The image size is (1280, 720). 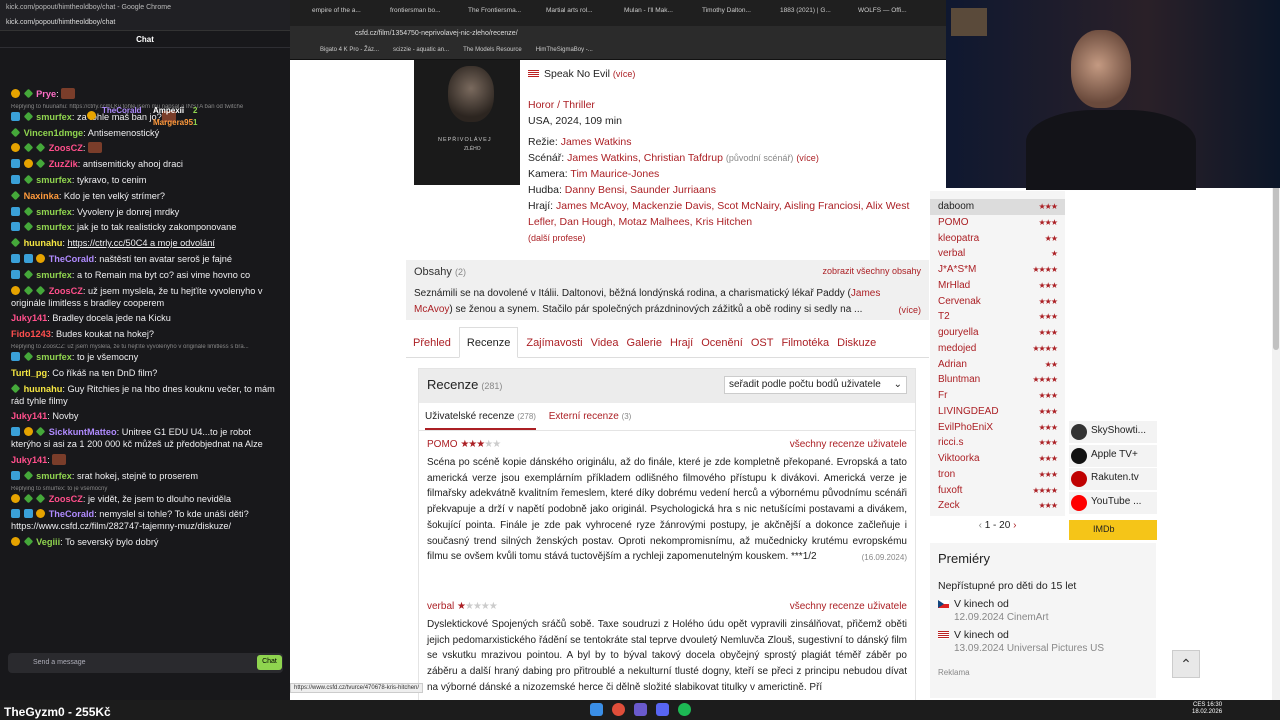 I want to click on spotify-icon, so click(x=684, y=709).